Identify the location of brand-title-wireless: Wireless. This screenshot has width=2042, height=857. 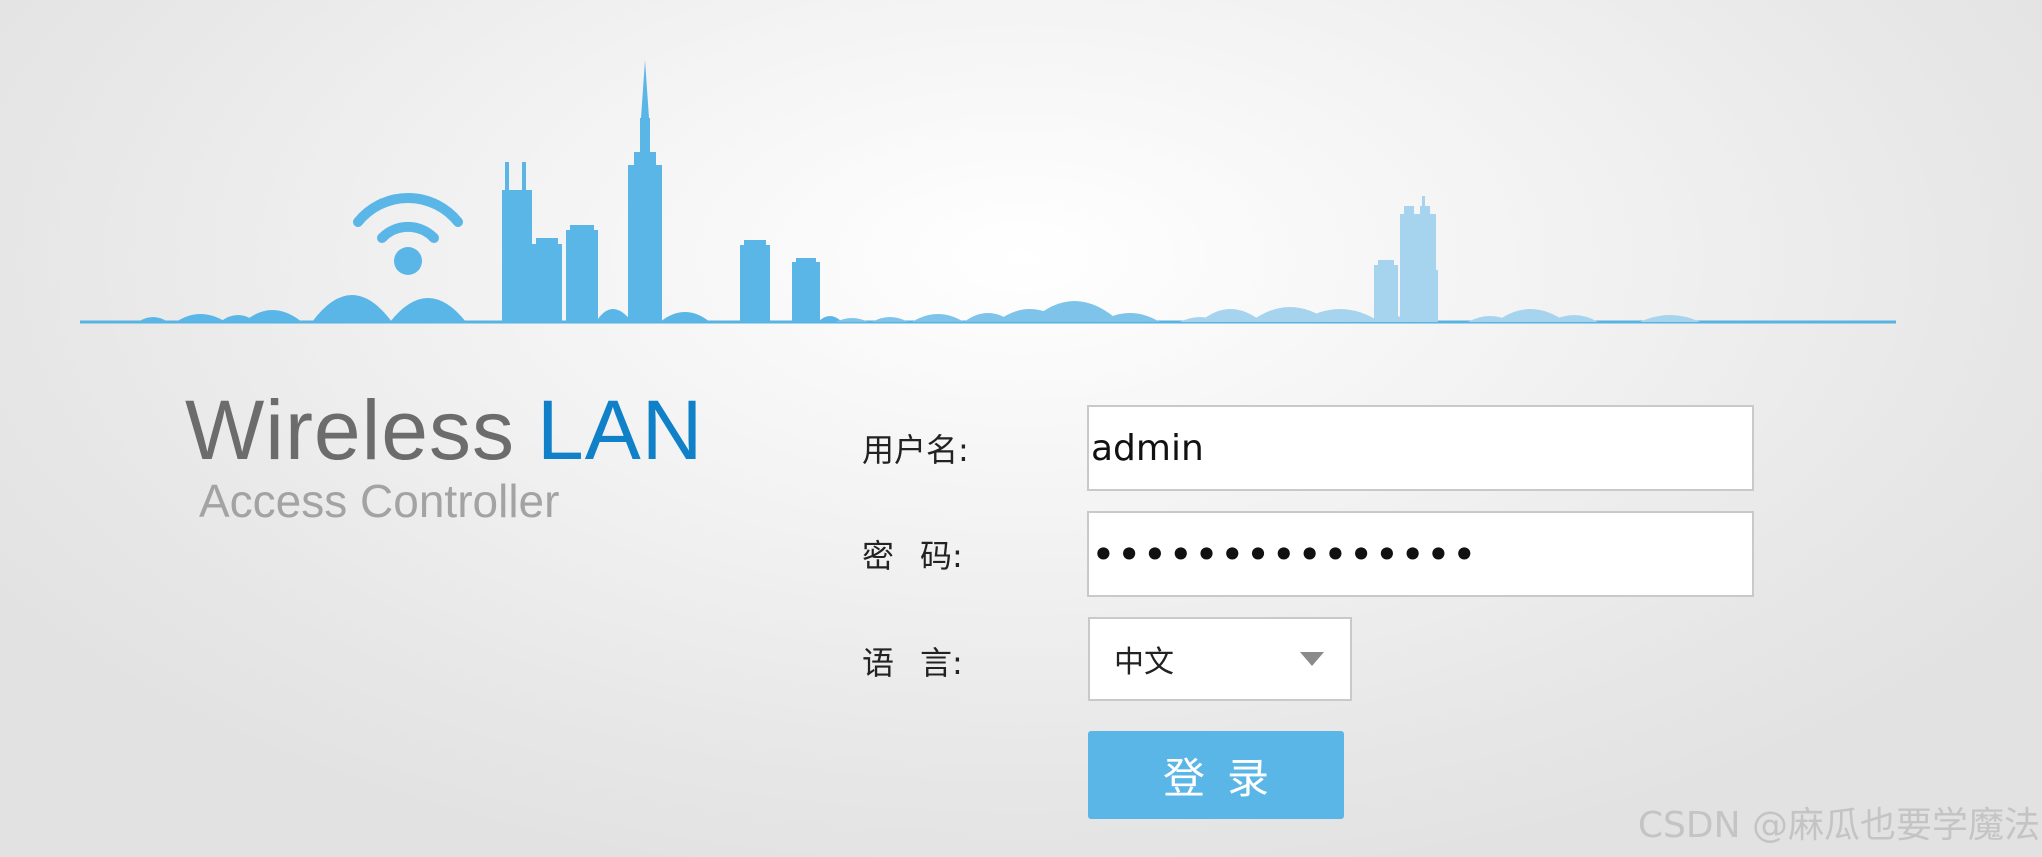
(350, 430).